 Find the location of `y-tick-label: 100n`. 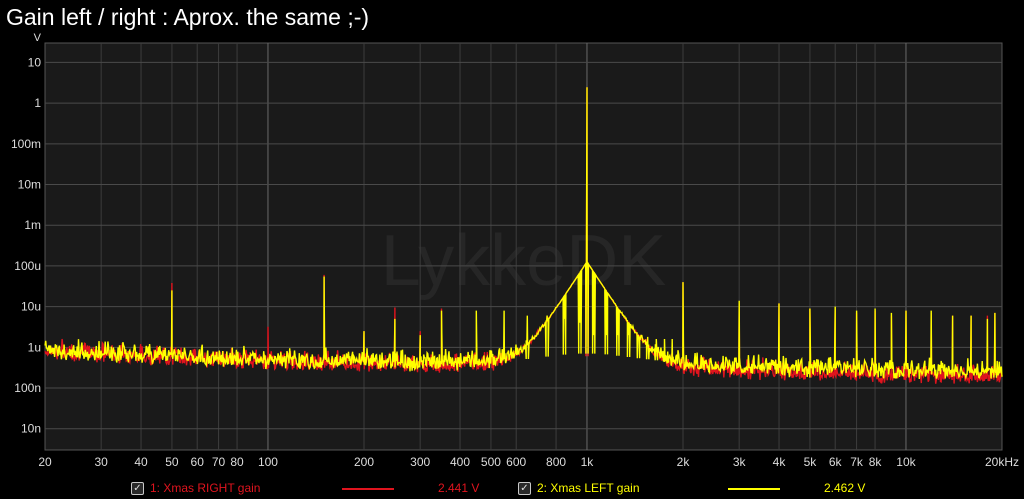

y-tick-label: 100n is located at coordinates (27, 388).